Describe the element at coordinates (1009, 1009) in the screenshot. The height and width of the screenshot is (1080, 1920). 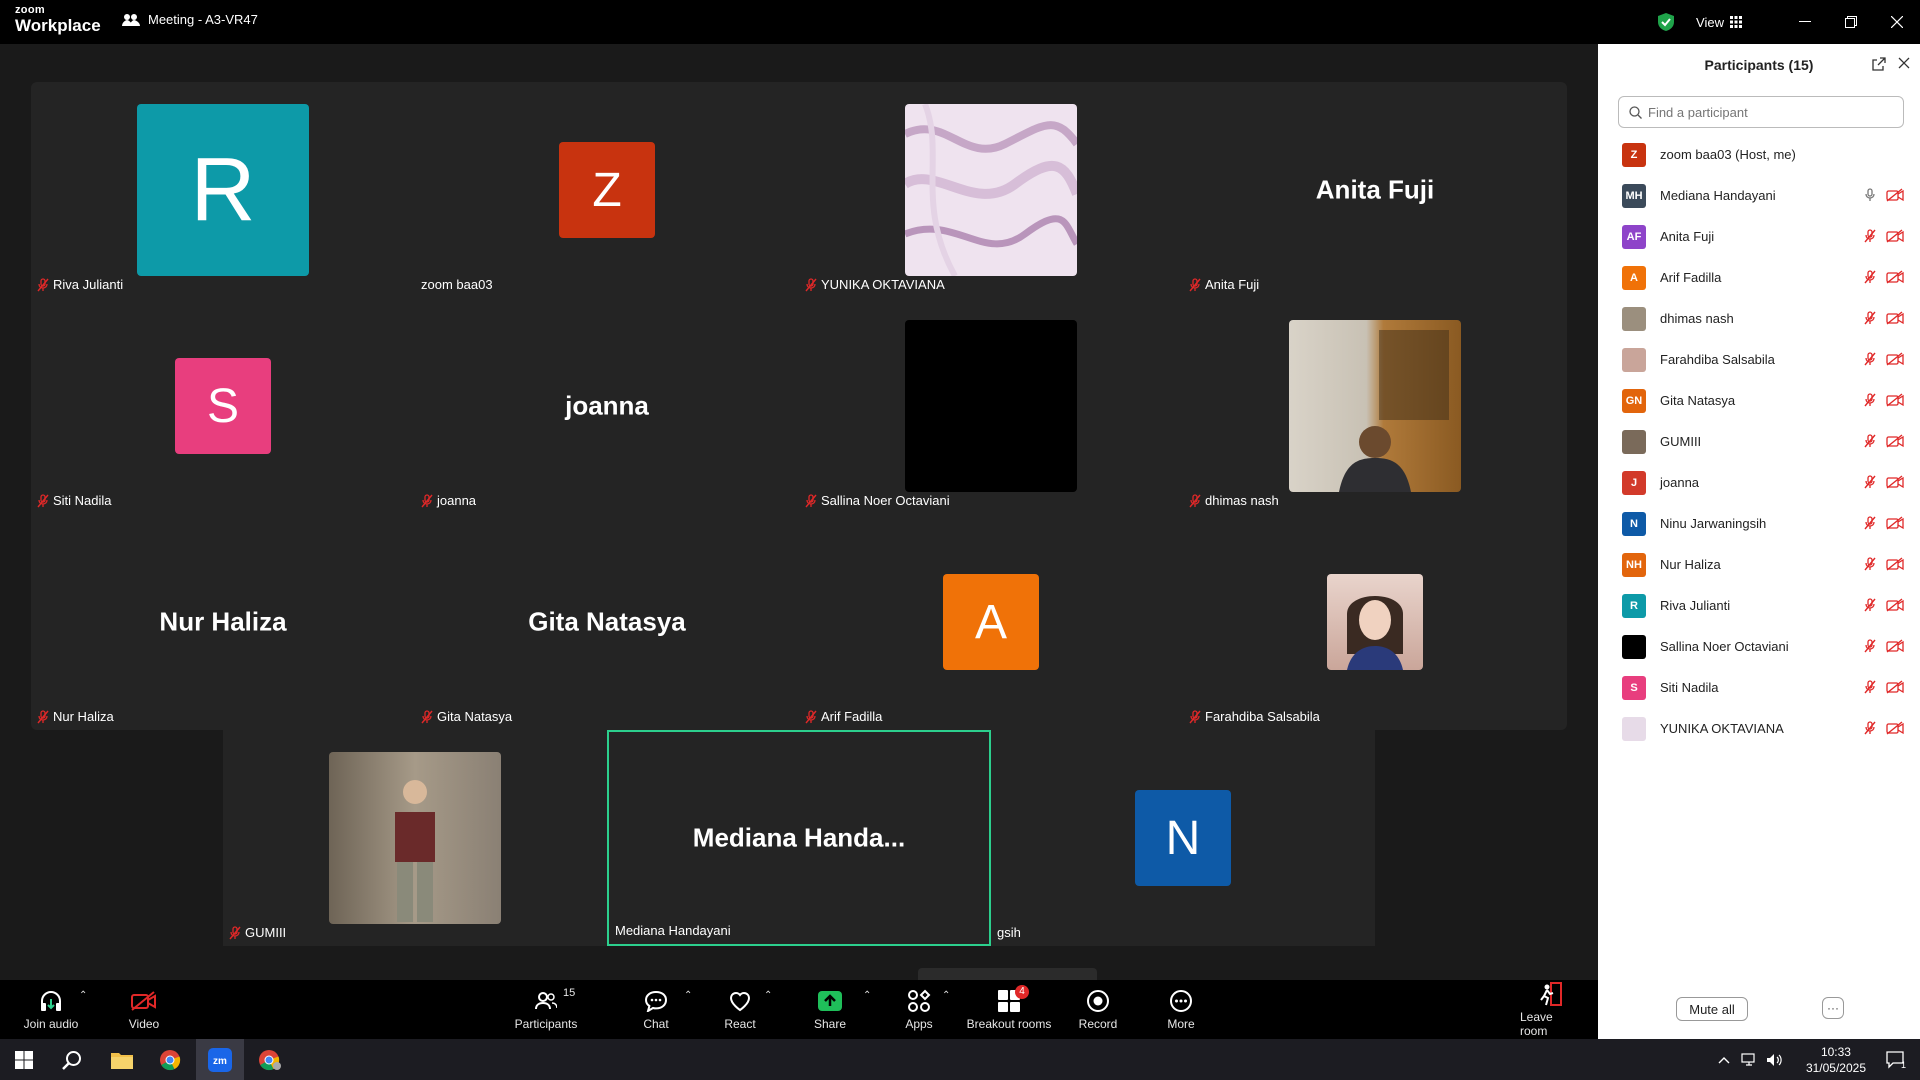
I see `breakout-rooms-button: 4 Breakout rooms` at that location.